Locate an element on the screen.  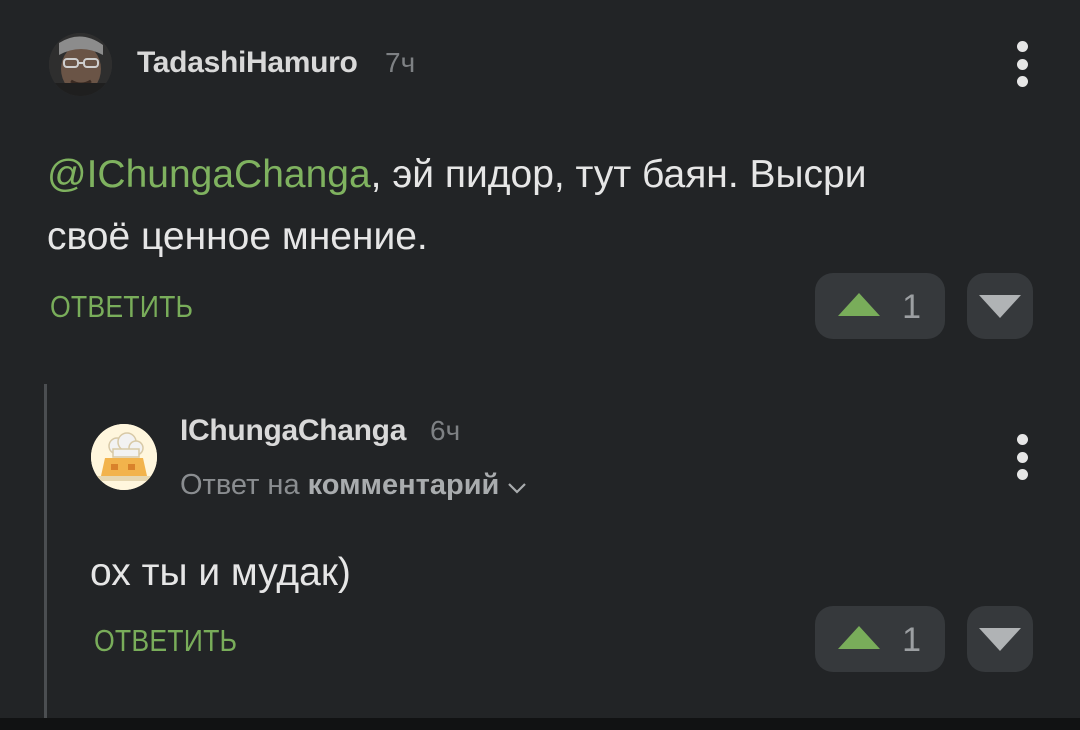
chef-hat-avatar-icon is located at coordinates (124, 457).